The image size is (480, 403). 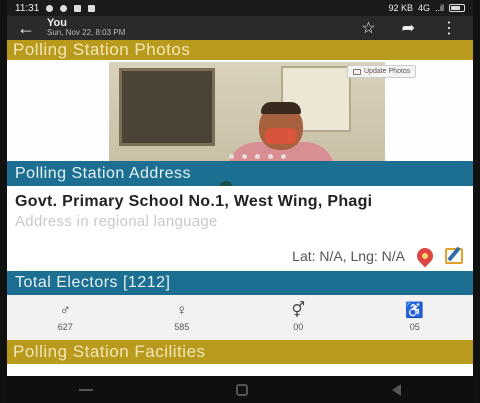 What do you see at coordinates (247, 111) in the screenshot?
I see `polling-station-photo` at bounding box center [247, 111].